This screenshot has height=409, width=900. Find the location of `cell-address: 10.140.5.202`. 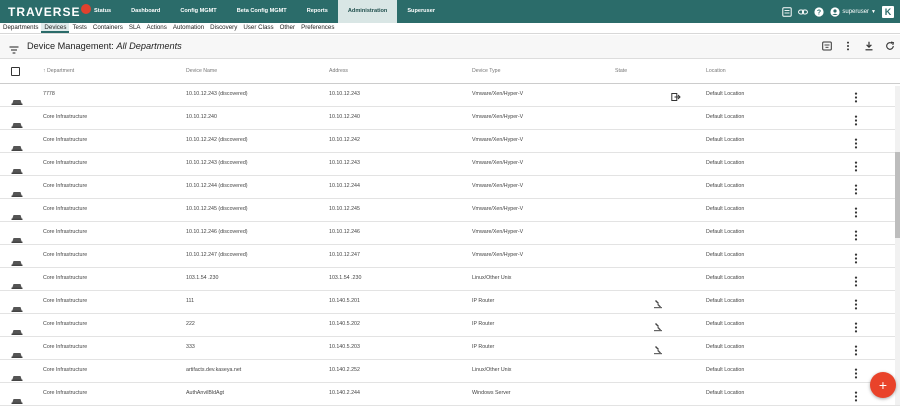

cell-address: 10.140.5.202 is located at coordinates (344, 324).